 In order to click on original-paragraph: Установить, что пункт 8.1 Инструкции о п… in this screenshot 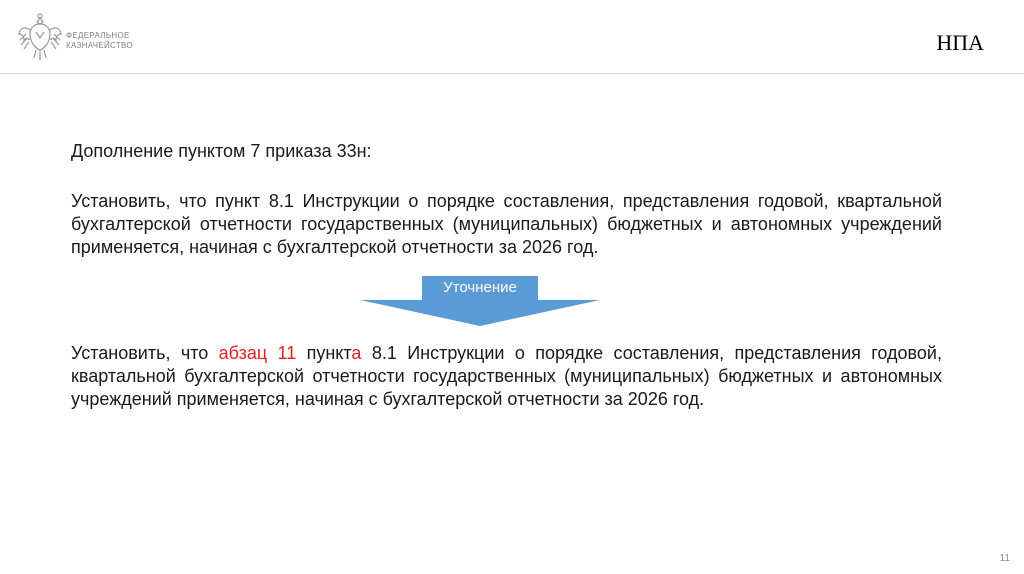, I will do `click(506, 224)`.